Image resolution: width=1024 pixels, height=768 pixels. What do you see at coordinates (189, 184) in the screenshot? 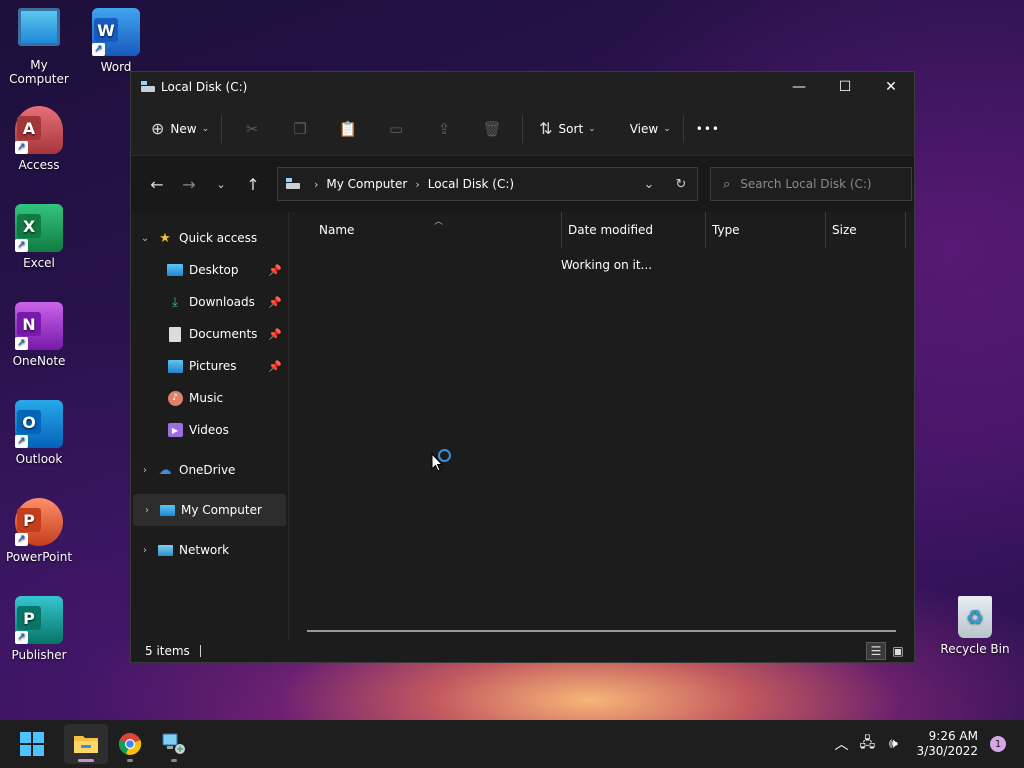
I see `forward-arrow-icon: →` at bounding box center [189, 184].